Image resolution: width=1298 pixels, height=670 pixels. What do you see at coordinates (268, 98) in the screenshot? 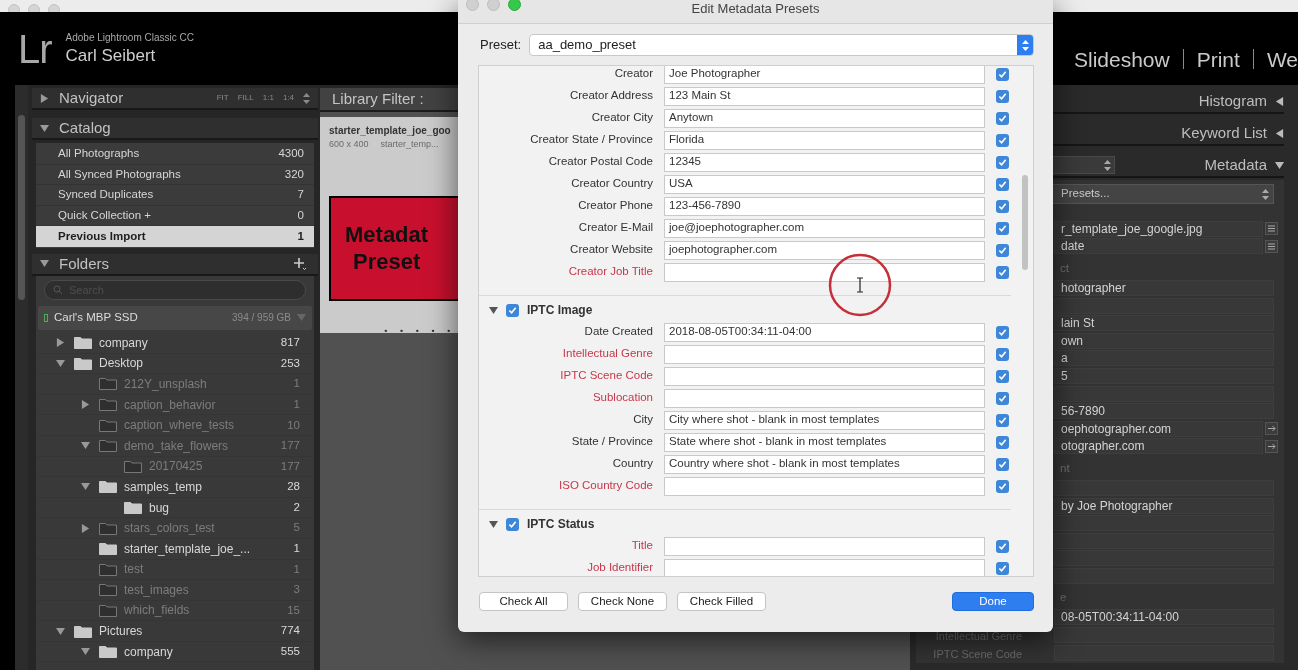
I see `zoom-option: 1:1` at bounding box center [268, 98].